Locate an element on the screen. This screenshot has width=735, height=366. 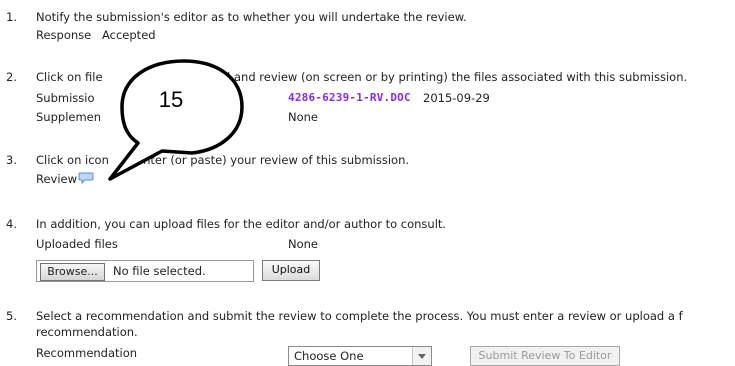
submit-review-button: Submit Review To Editor is located at coordinates (545, 356).